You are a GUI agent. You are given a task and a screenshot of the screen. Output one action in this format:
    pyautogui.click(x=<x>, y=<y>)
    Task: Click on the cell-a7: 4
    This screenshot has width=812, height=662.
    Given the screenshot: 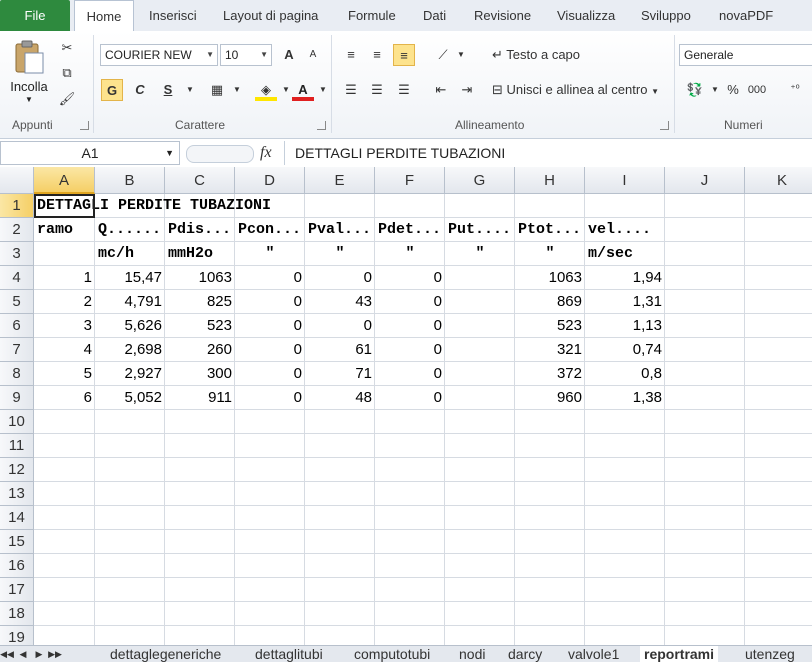 What is the action you would take?
    pyautogui.click(x=64, y=350)
    